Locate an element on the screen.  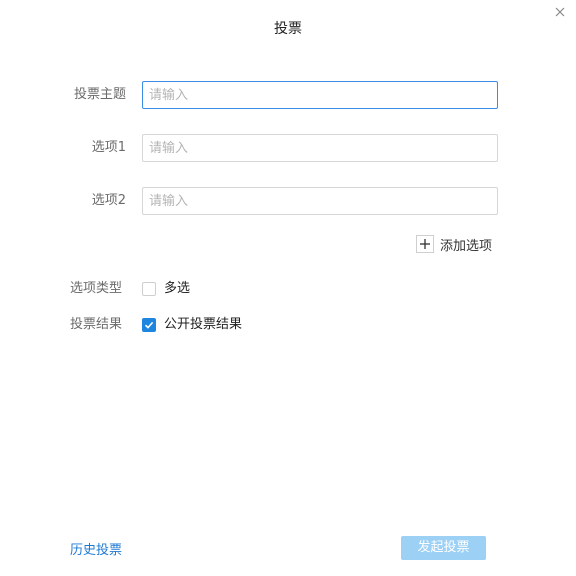
option-type-row: 选项类型 多选 is located at coordinates (288, 289).